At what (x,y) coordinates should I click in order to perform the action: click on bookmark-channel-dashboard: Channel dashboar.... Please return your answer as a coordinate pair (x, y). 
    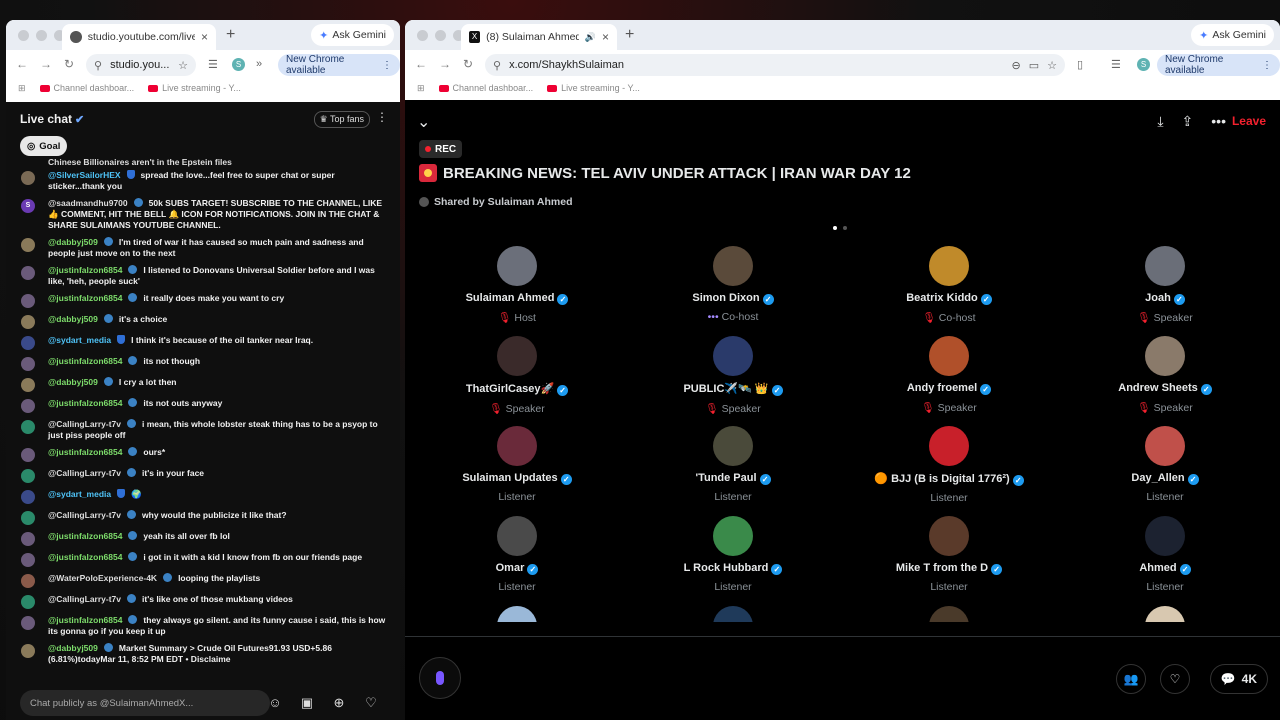
    Looking at the image, I should click on (86, 88).